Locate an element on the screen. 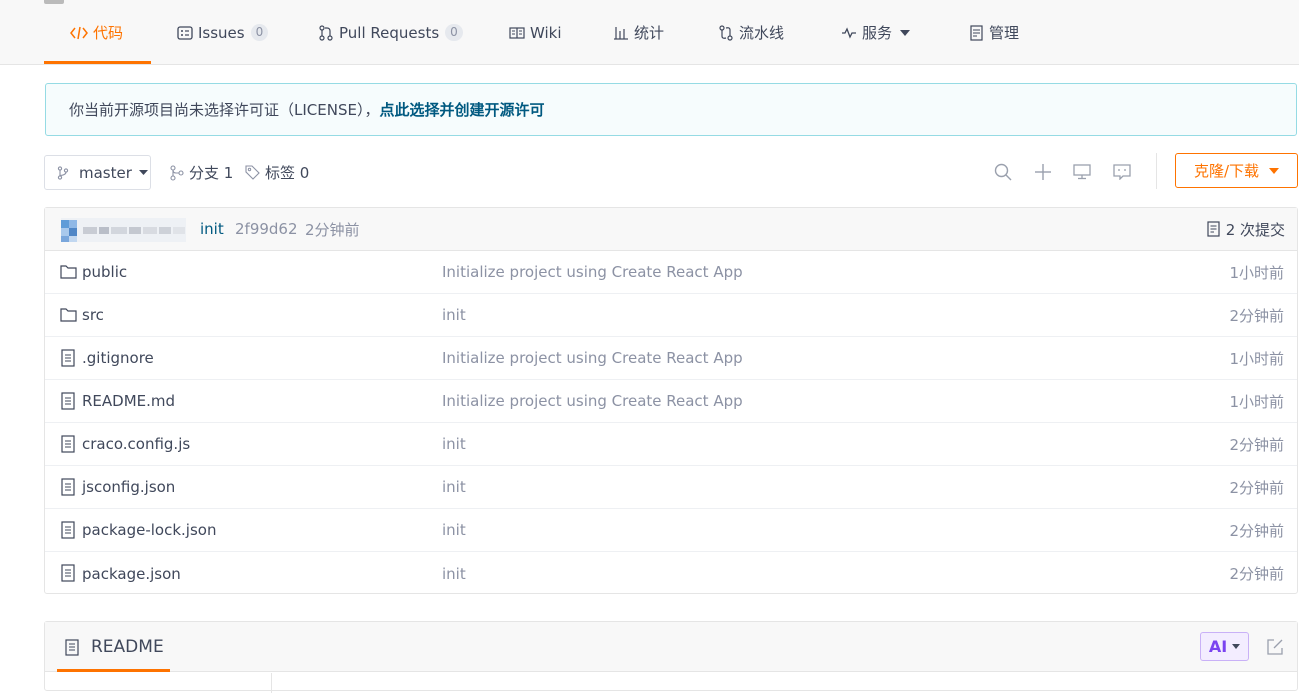 The image size is (1299, 693). tab-manage: 管理 is located at coordinates (994, 32).